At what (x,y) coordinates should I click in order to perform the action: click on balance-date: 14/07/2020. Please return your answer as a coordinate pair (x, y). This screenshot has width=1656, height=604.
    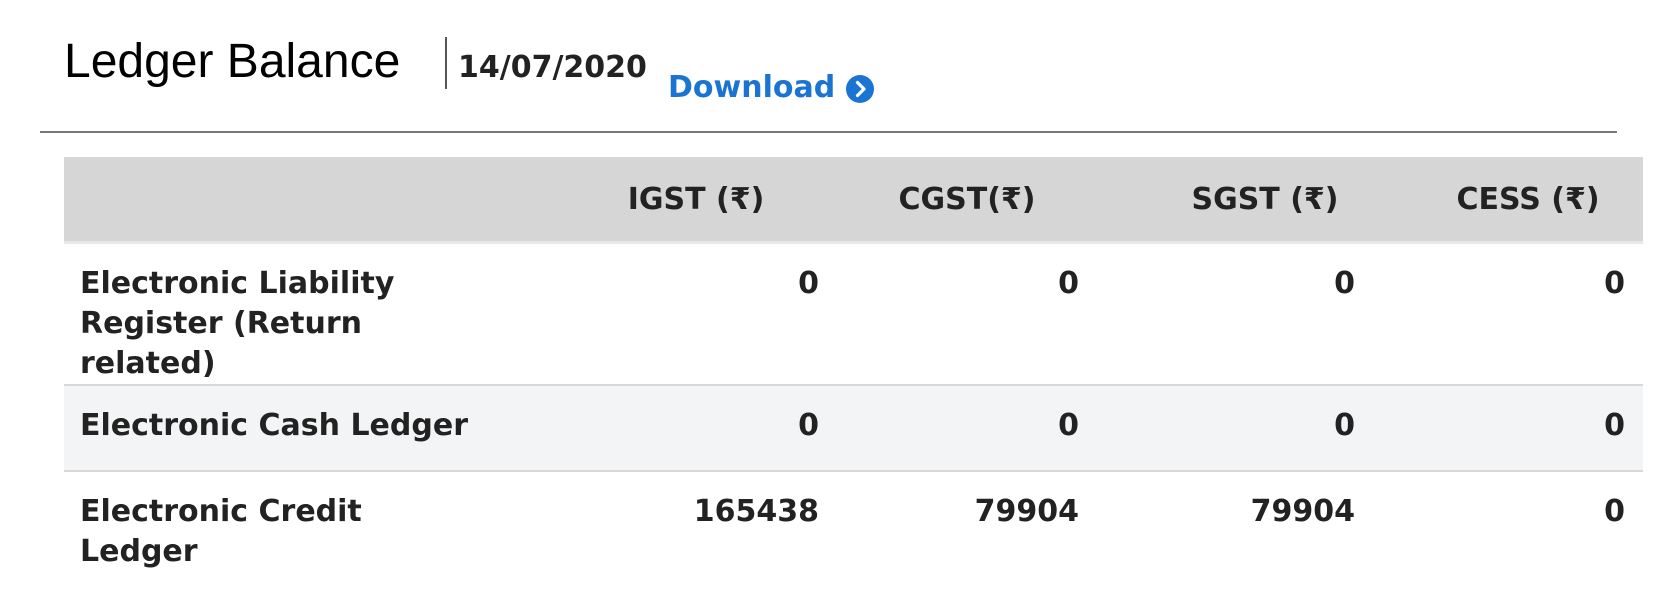
    Looking at the image, I should click on (552, 67).